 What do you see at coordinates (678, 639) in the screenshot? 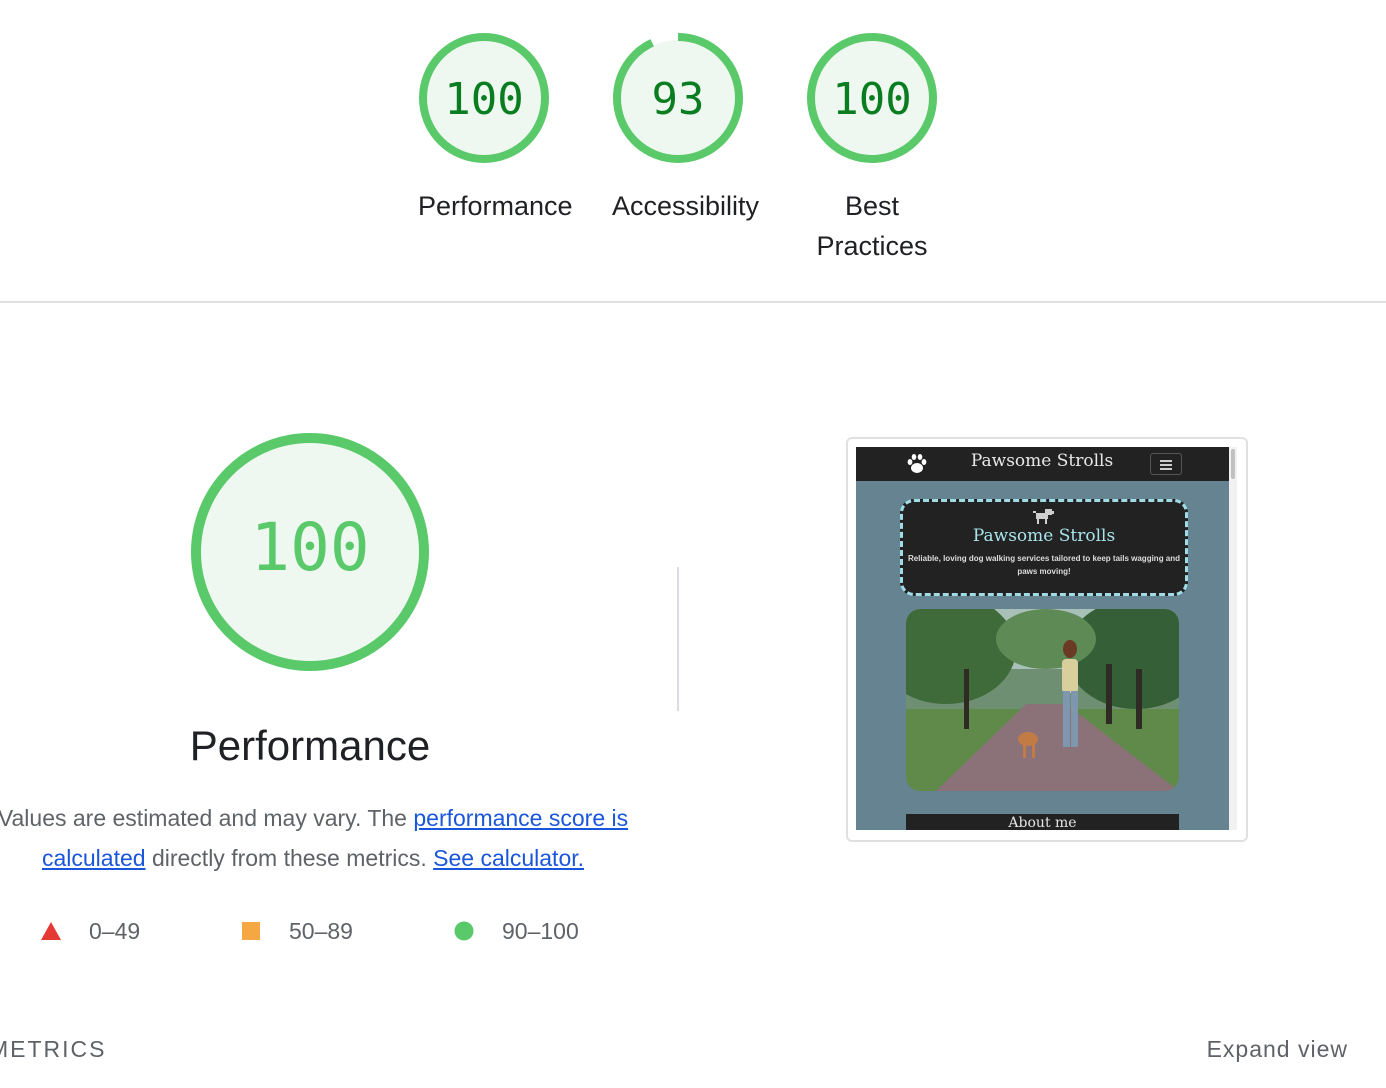
I see `vertical-separator` at bounding box center [678, 639].